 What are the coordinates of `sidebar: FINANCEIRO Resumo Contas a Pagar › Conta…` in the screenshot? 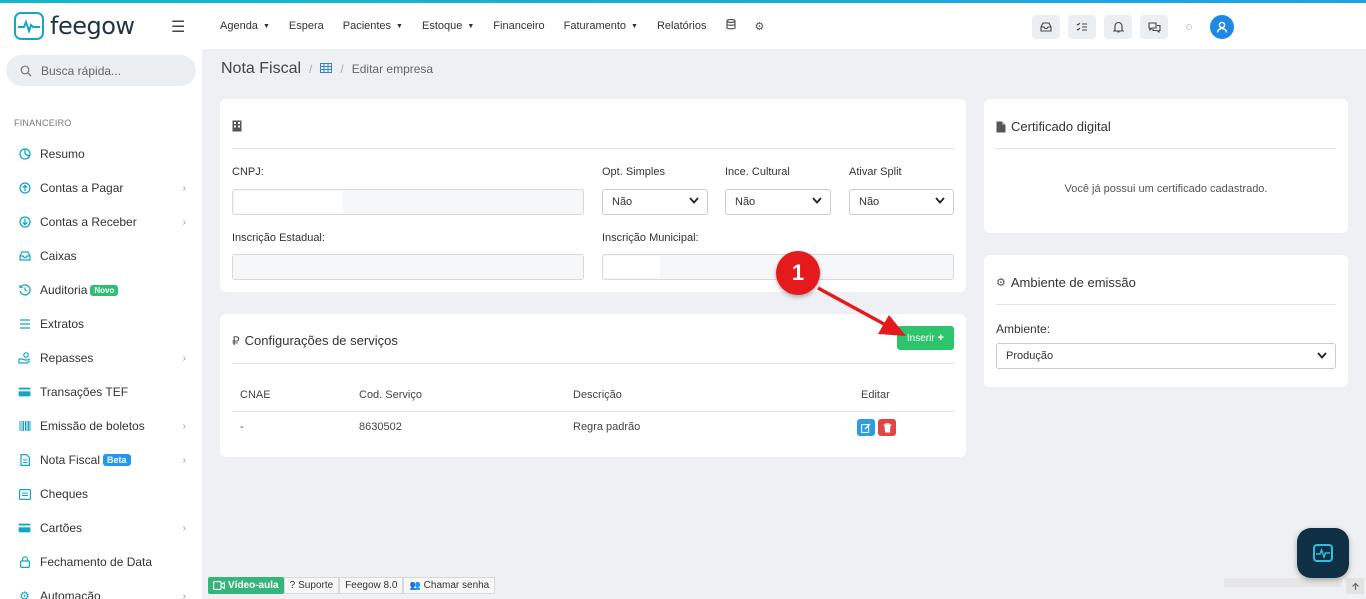 It's located at (101, 324).